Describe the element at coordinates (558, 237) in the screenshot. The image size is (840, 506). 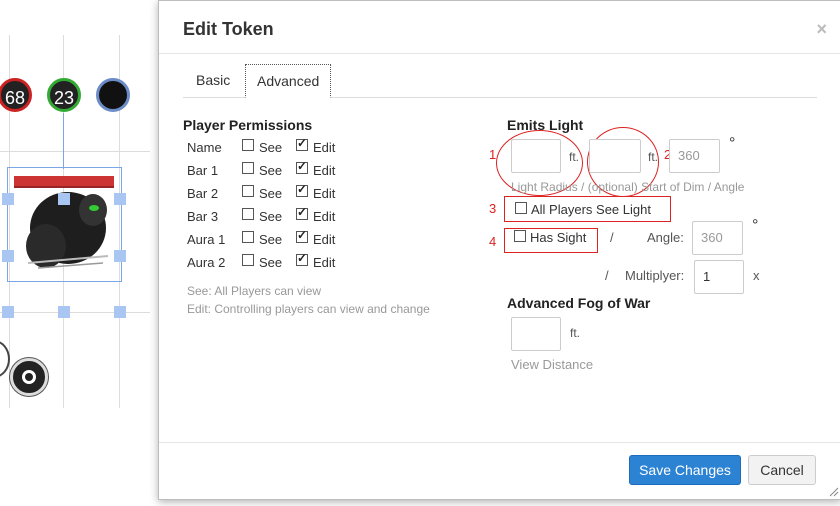
I see `has-sight-label: Has Sight` at that location.